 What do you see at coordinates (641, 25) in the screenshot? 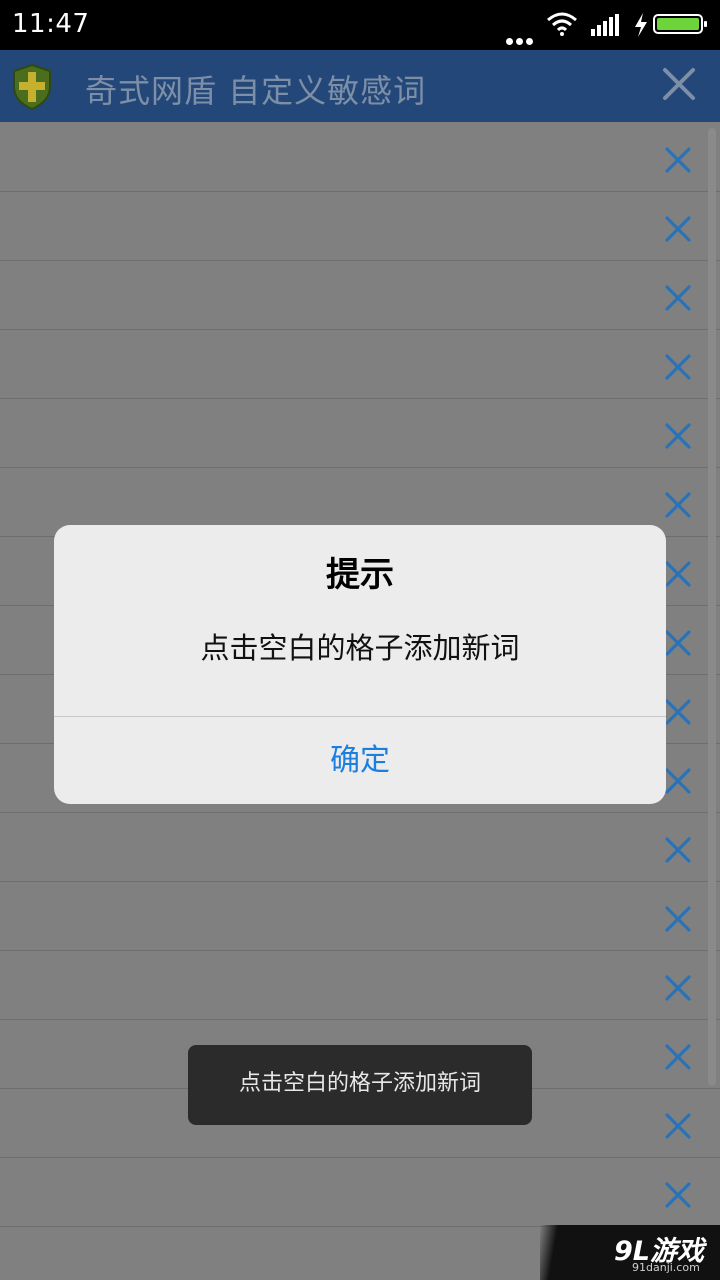
I see `charging-icon` at bounding box center [641, 25].